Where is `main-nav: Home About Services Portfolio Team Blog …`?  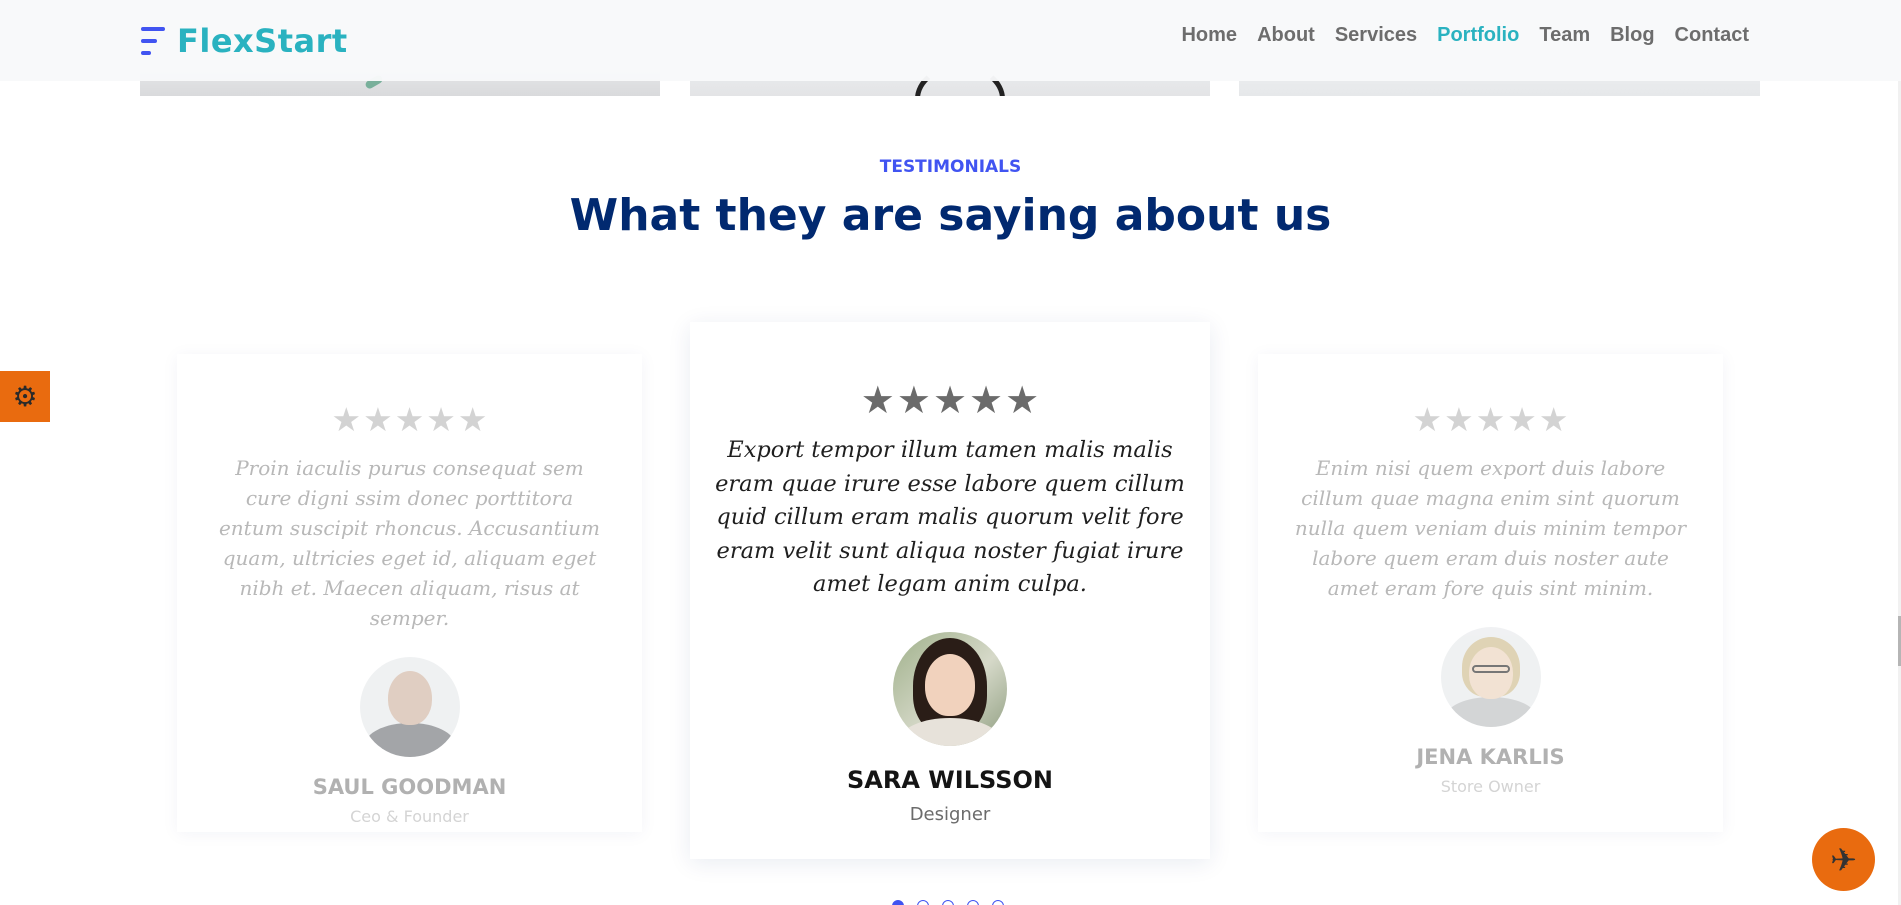
main-nav: Home About Services Portfolio Team Blog … is located at coordinates (1465, 35).